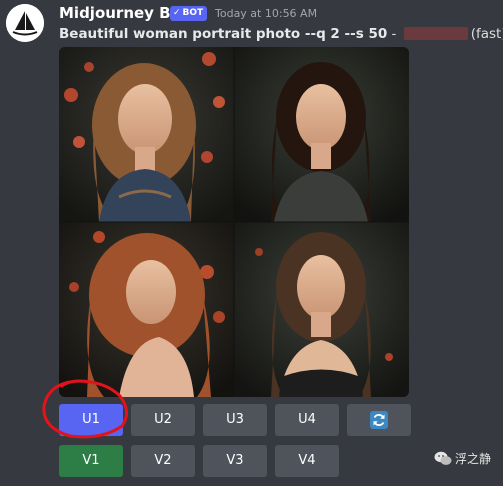  I want to click on mode-label: (fast), so click(486, 34).